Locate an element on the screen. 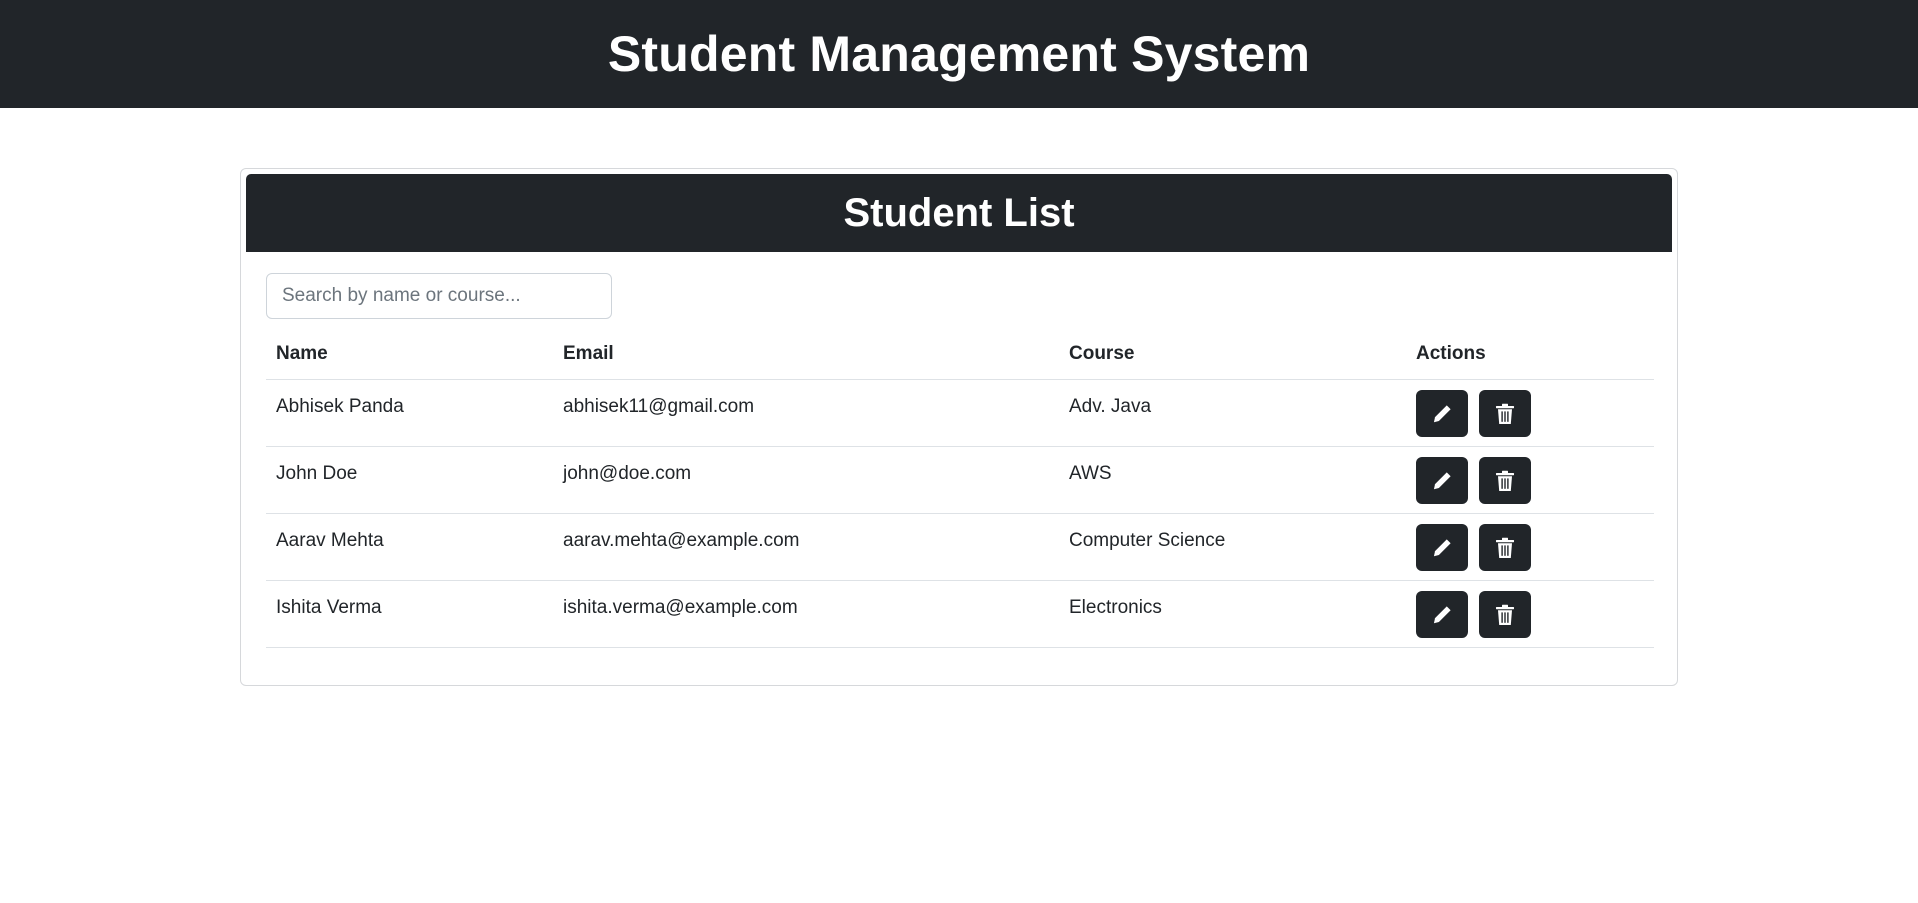 The height and width of the screenshot is (903, 1918). student-name-cell: John Doe is located at coordinates (409, 480).